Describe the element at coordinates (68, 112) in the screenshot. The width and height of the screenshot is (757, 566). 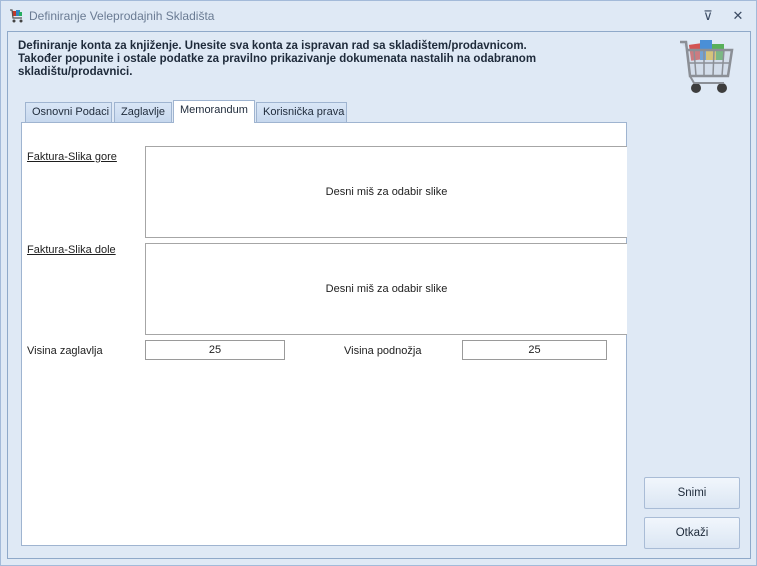
I see `tab-osnovni-podaci: Osnovni Podaci` at that location.